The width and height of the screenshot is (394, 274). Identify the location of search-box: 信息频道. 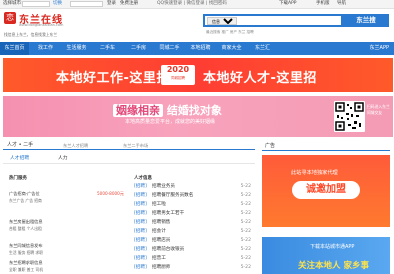
(273, 20).